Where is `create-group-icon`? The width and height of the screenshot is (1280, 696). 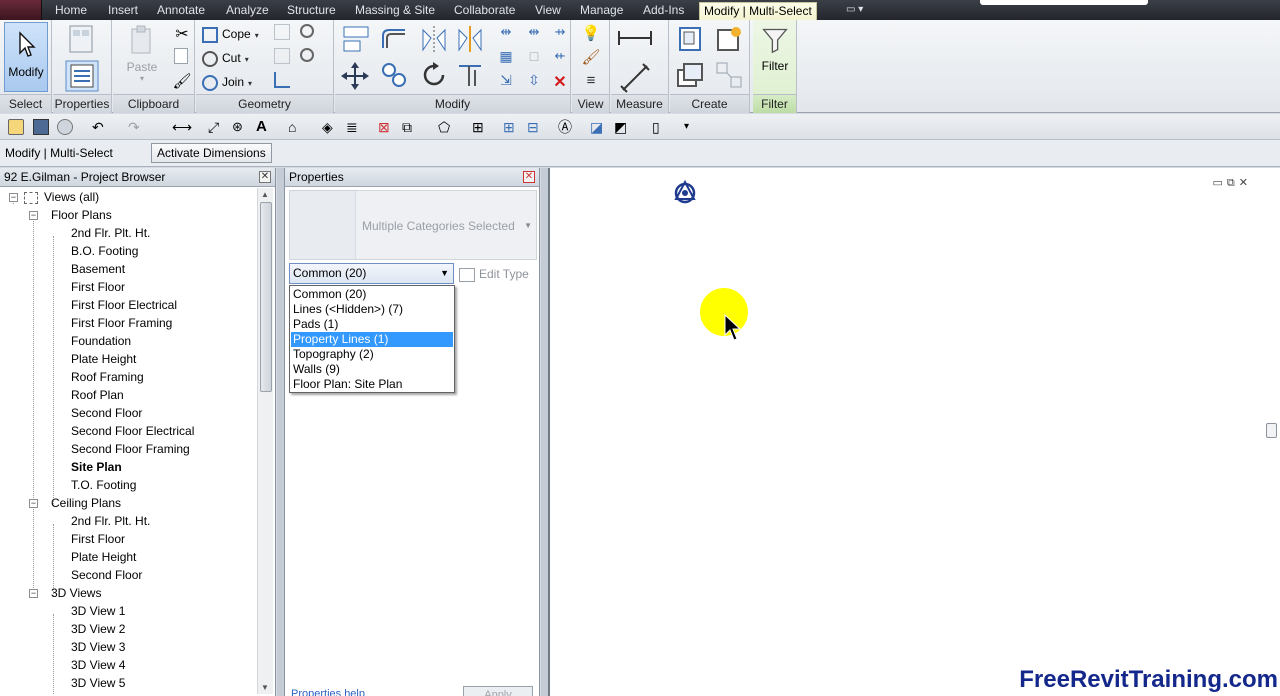 create-group-icon is located at coordinates (691, 75).